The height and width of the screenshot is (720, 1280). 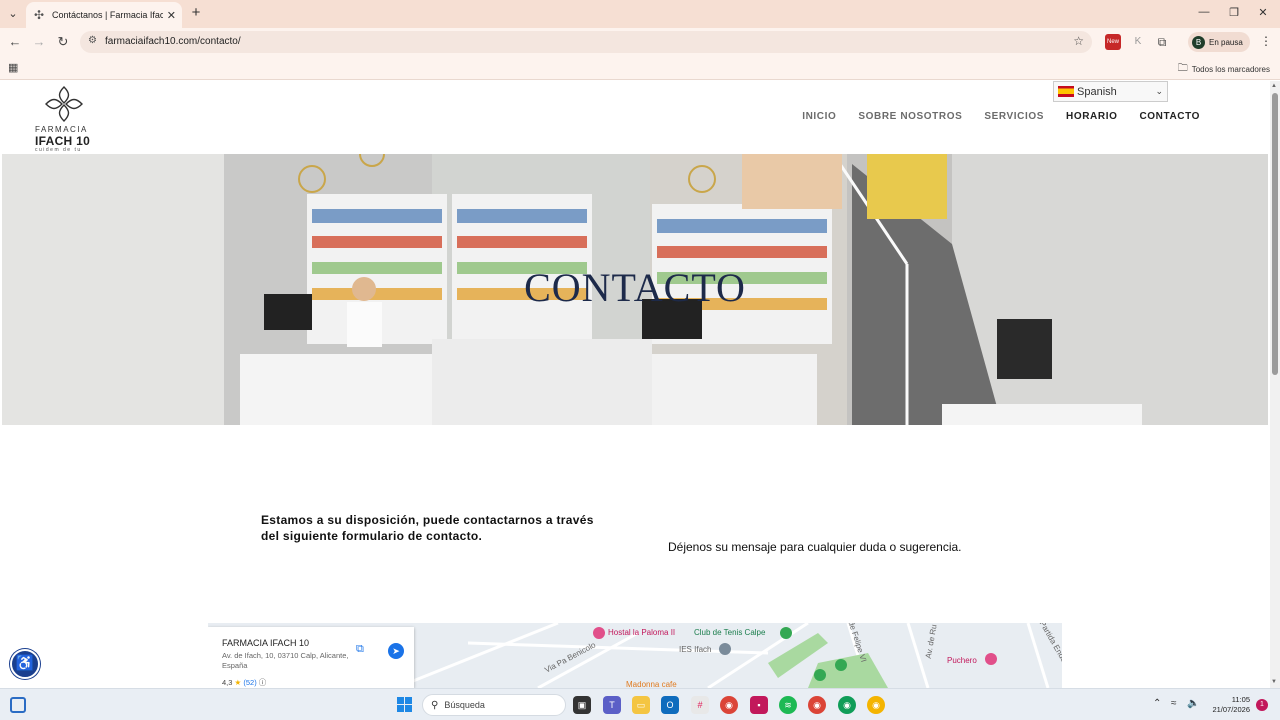 I want to click on close-window-icon: ✕, so click(x=1263, y=12).